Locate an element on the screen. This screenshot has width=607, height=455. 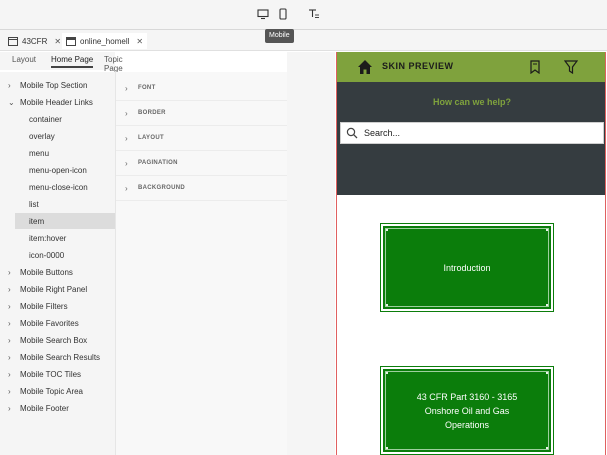
tab-label: 43CFR is located at coordinates (35, 41).